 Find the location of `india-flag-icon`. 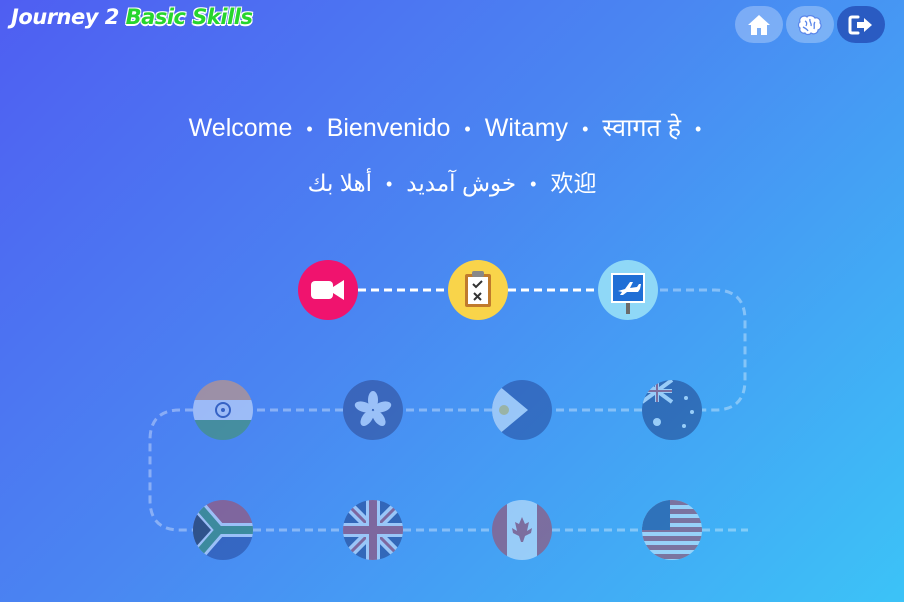

india-flag-icon is located at coordinates (223, 410).